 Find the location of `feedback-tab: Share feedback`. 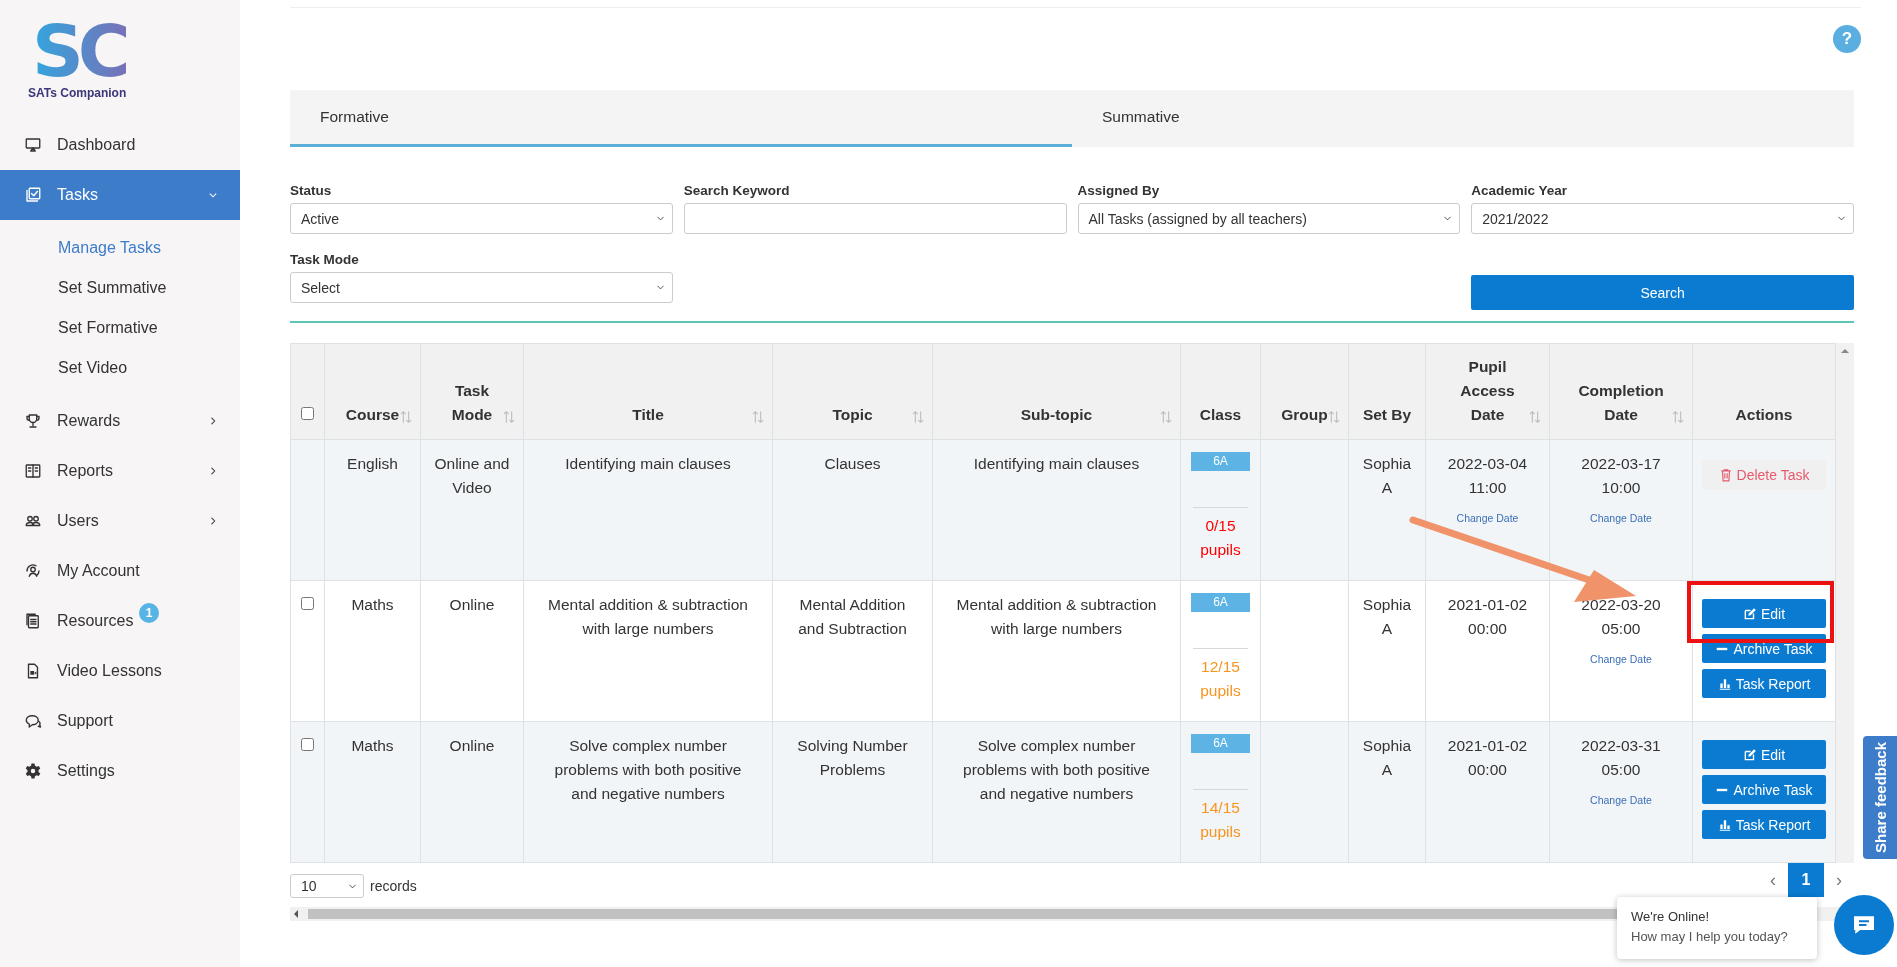

feedback-tab: Share feedback is located at coordinates (1880, 797).